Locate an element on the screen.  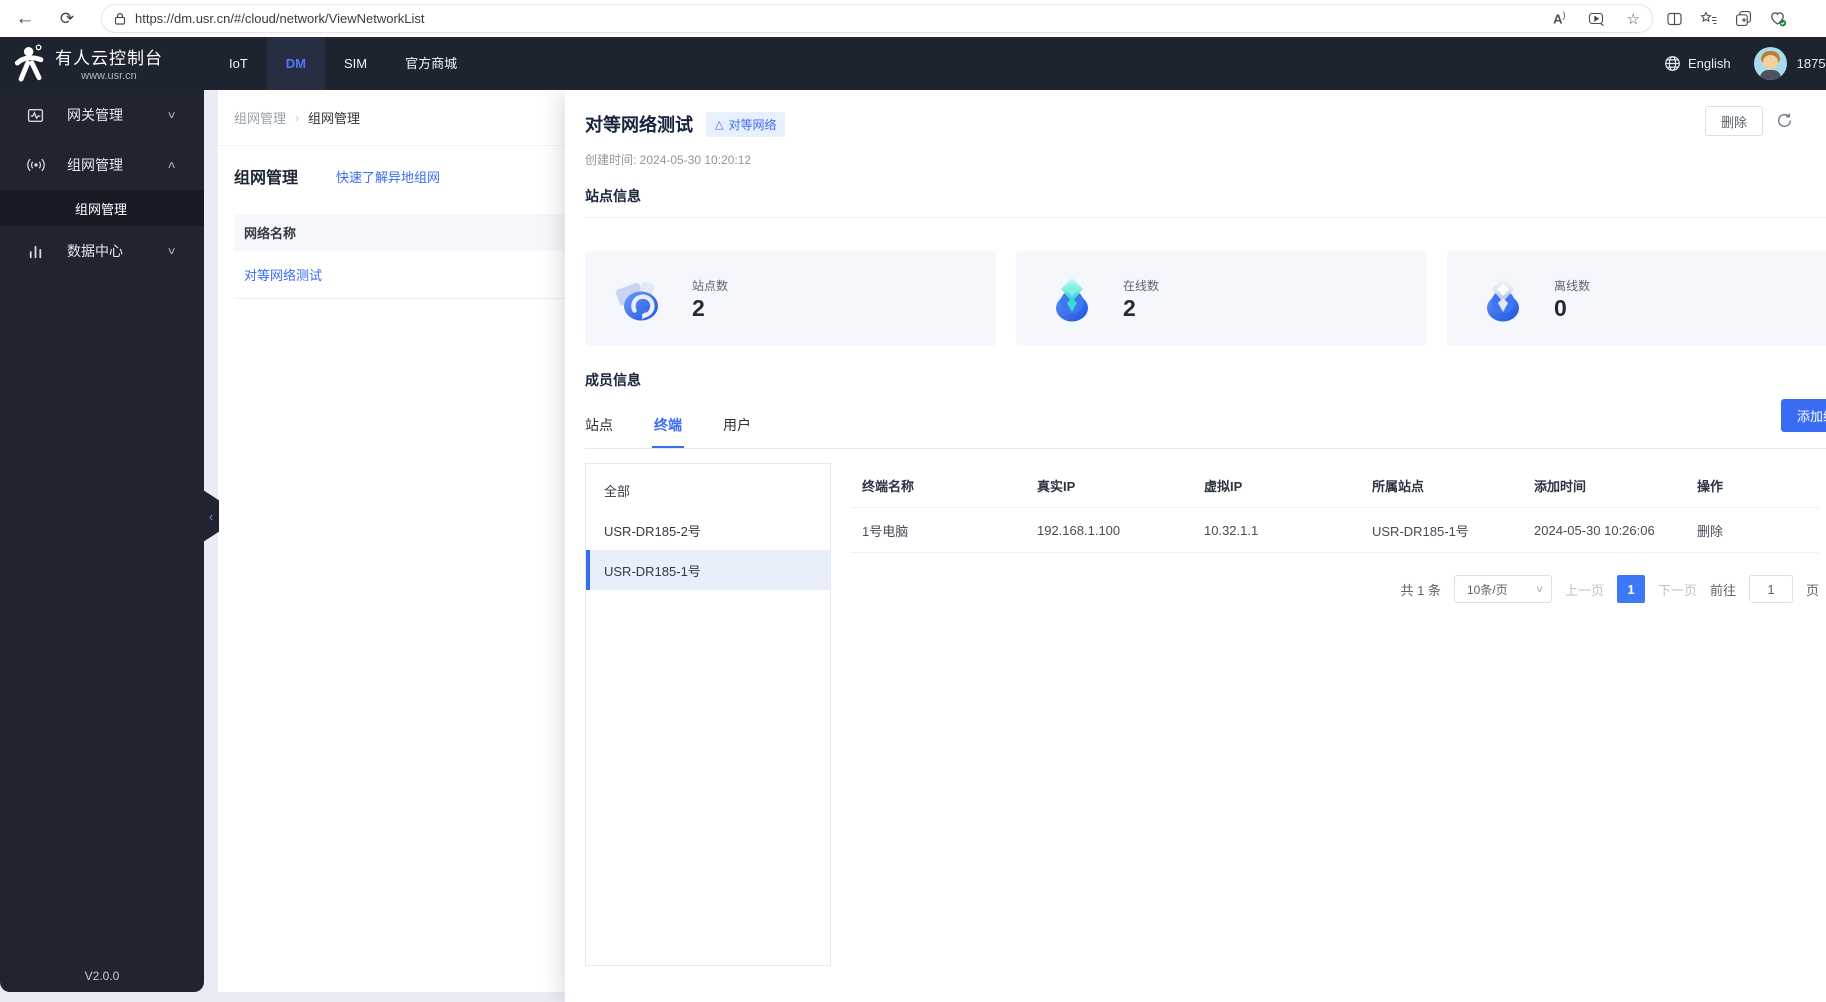
col-terminal-name: 终端名称 is located at coordinates (888, 486).